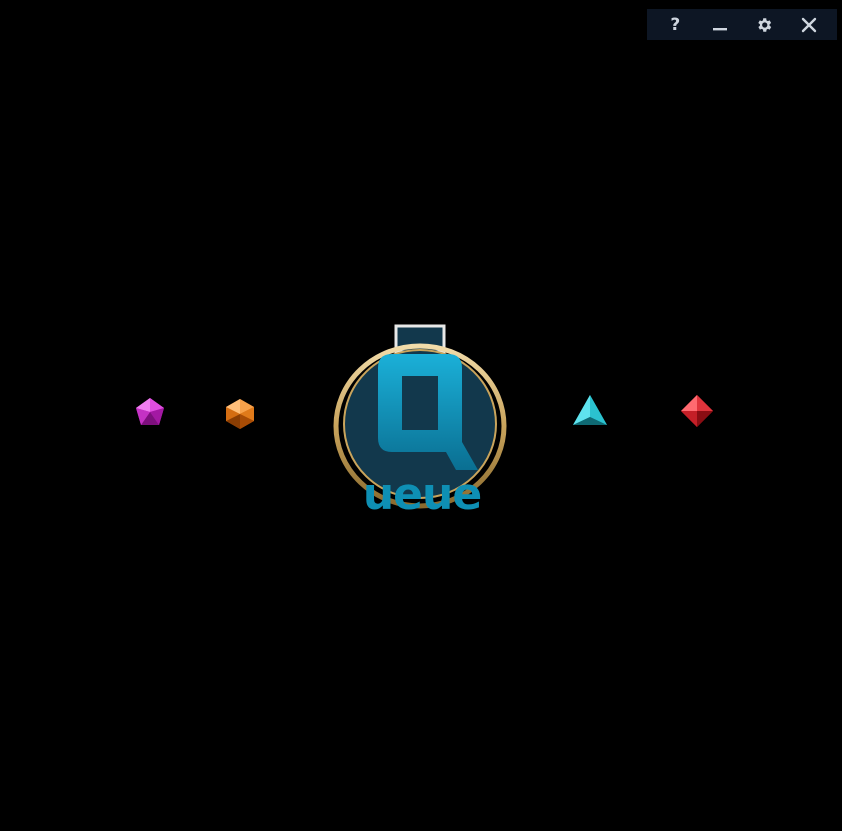  I want to click on triangle-gem-icon, so click(590, 410).